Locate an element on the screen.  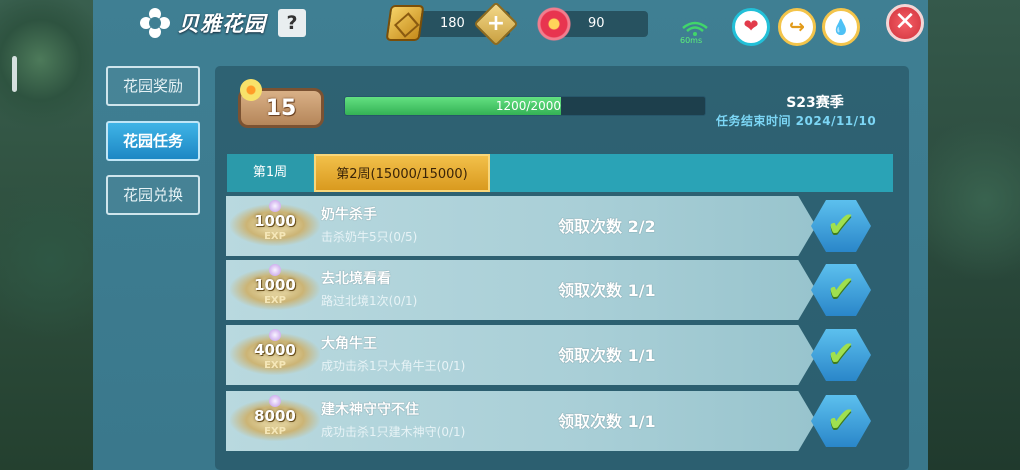
close-button: ✕ is located at coordinates (905, 23).